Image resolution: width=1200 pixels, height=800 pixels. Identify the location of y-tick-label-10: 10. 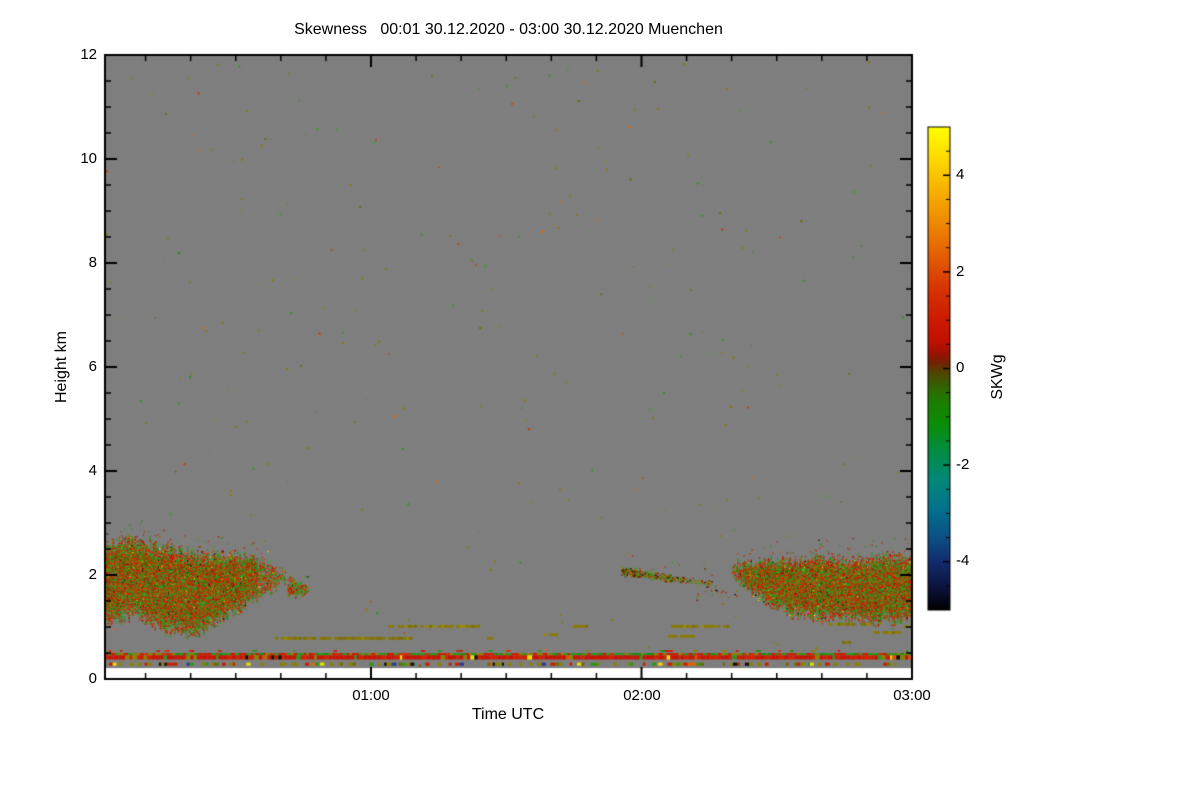
(88, 158).